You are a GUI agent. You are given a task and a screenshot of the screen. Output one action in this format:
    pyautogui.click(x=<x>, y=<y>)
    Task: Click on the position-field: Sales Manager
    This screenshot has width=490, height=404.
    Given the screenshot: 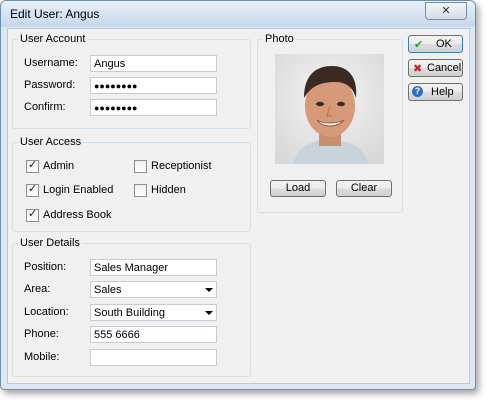 What is the action you would take?
    pyautogui.click(x=153, y=267)
    